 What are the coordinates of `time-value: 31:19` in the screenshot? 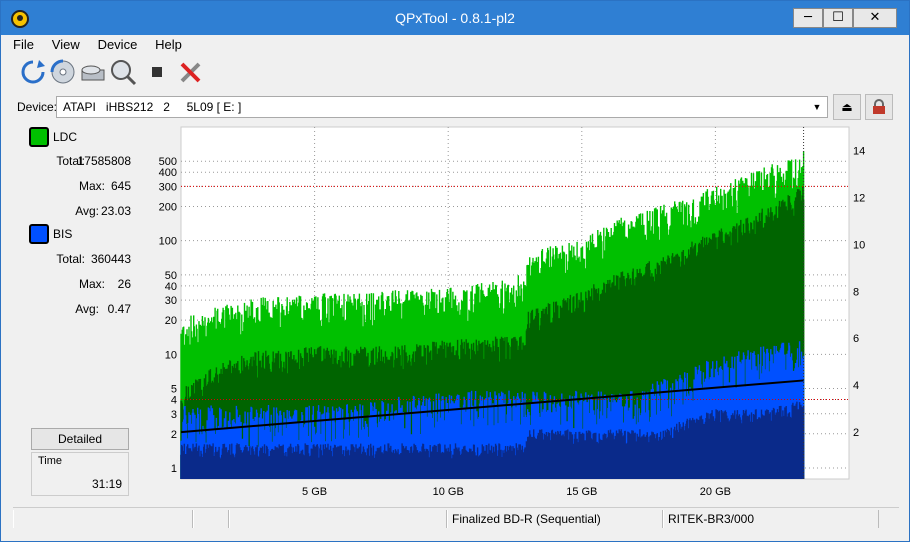 It's located at (106, 484).